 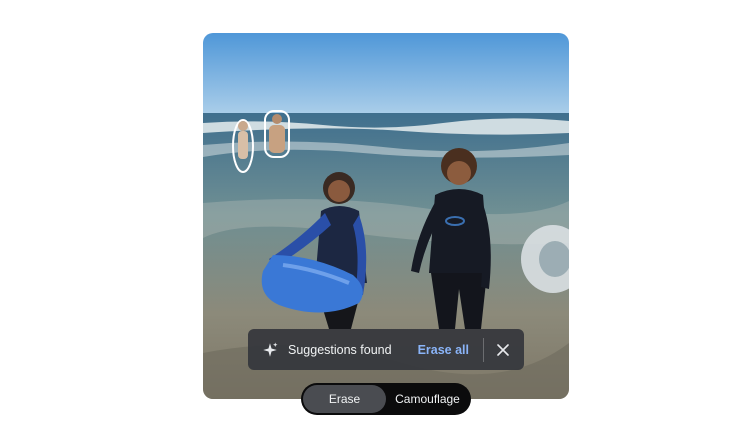 I want to click on erase-all-button: Erase all, so click(x=443, y=350).